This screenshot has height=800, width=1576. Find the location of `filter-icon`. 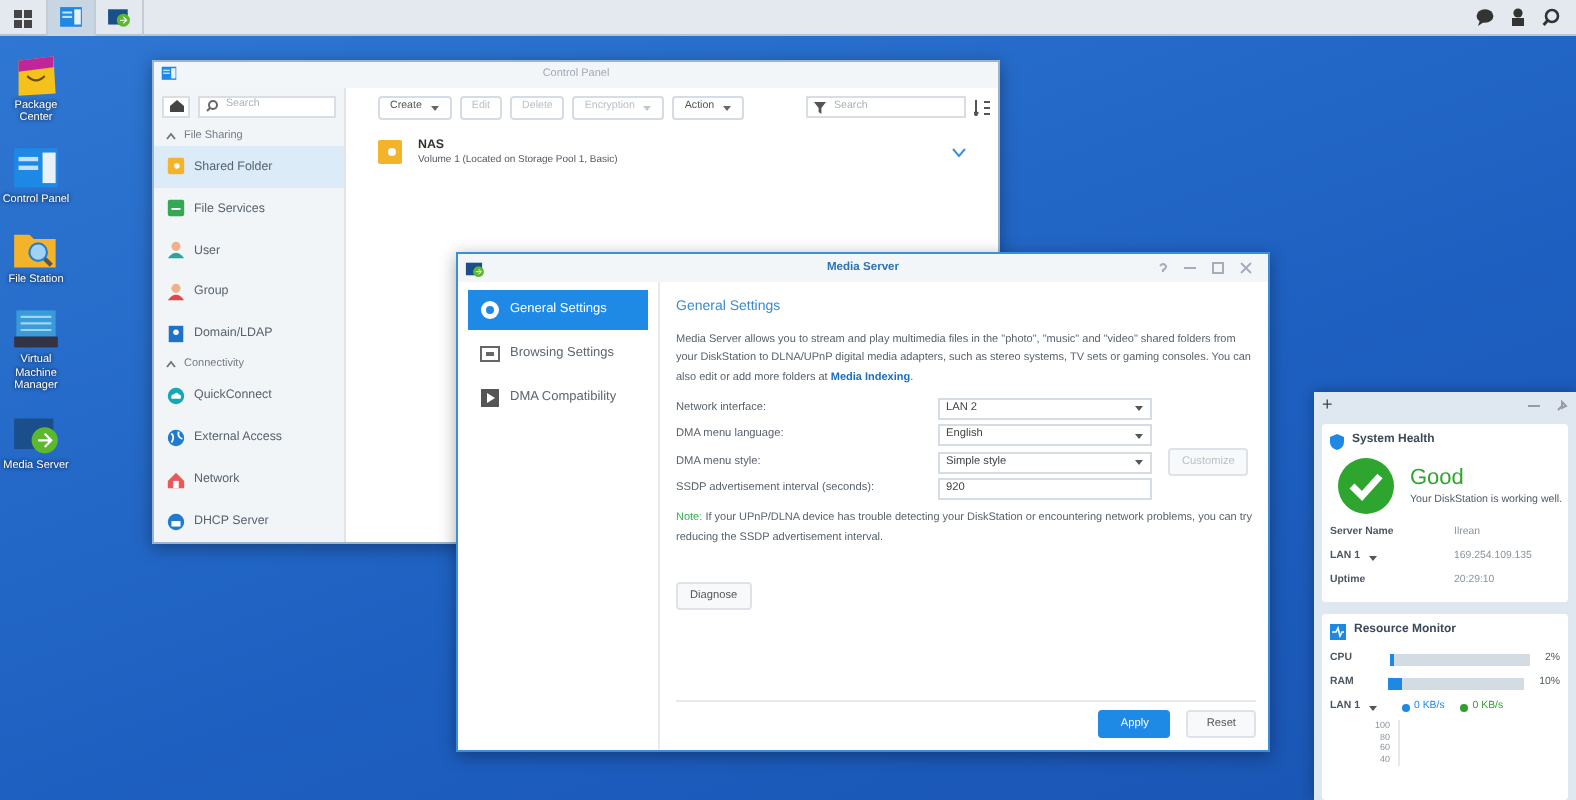

filter-icon is located at coordinates (820, 107).